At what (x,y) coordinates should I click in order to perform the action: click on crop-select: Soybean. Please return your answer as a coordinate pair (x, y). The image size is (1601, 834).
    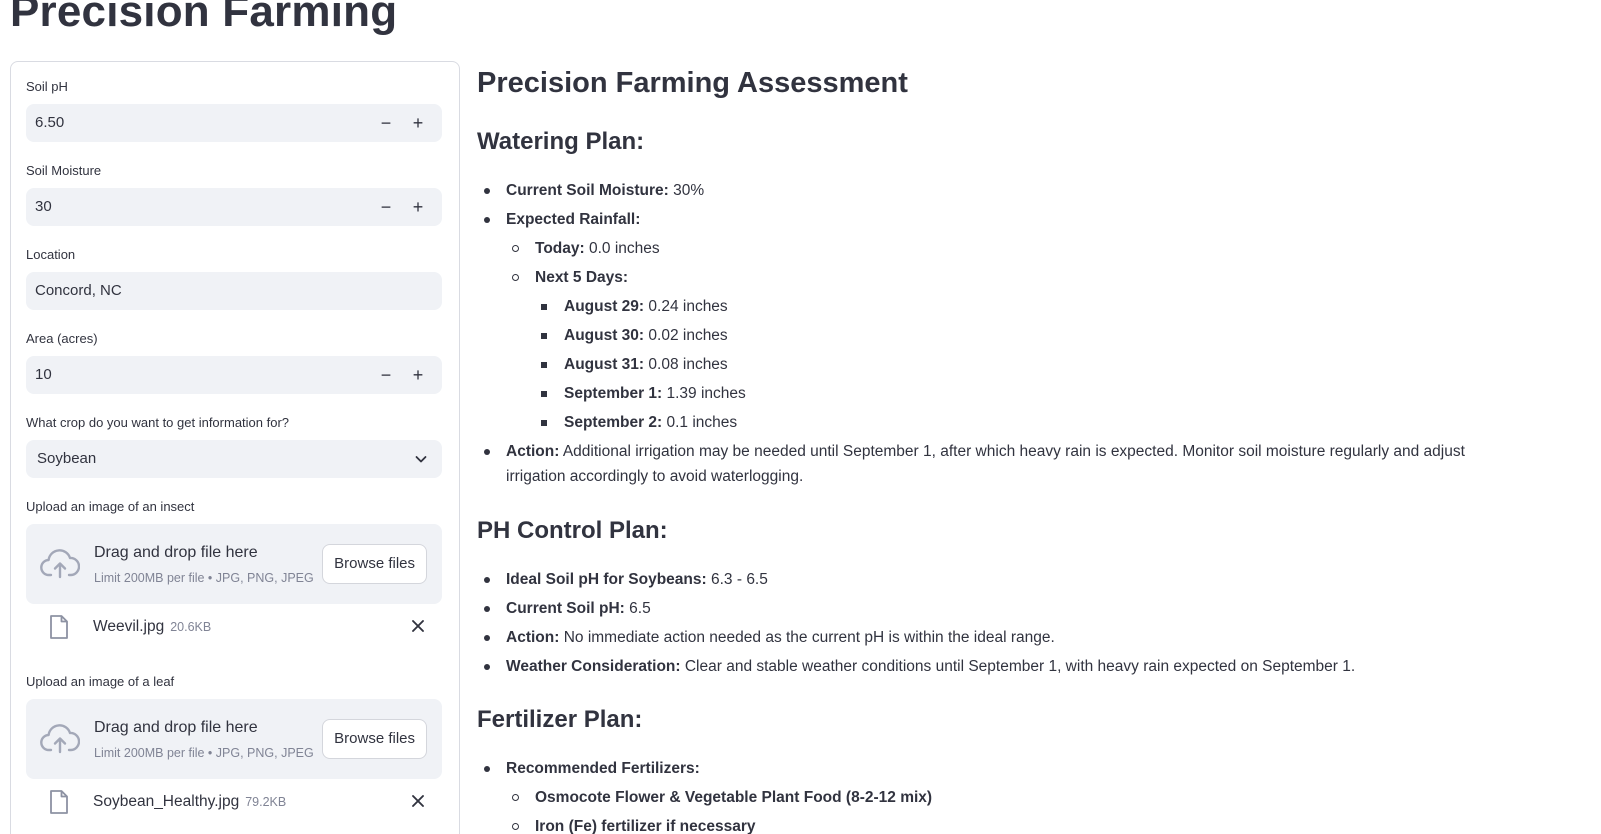
    Looking at the image, I should click on (234, 459).